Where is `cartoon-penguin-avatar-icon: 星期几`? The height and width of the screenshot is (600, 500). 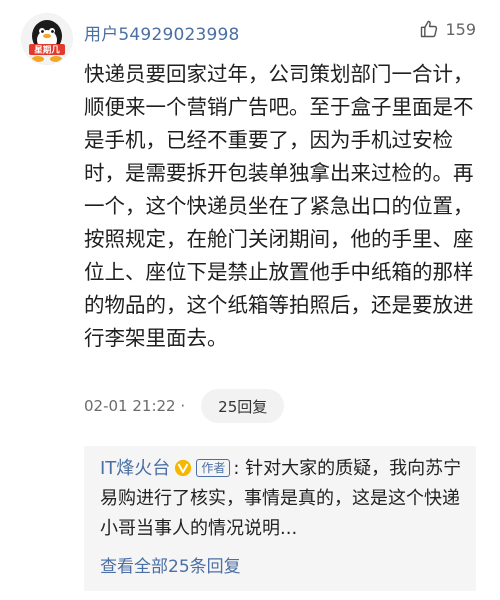
cartoon-penguin-avatar-icon: 星期几 is located at coordinates (47, 39).